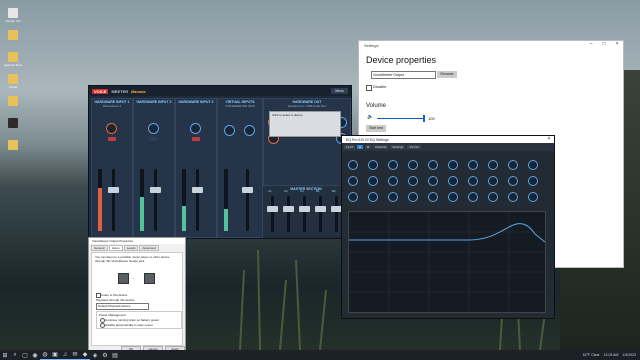 The height and width of the screenshot is (360, 640). I want to click on weather-status: 62°F Clear, so click(591, 355).